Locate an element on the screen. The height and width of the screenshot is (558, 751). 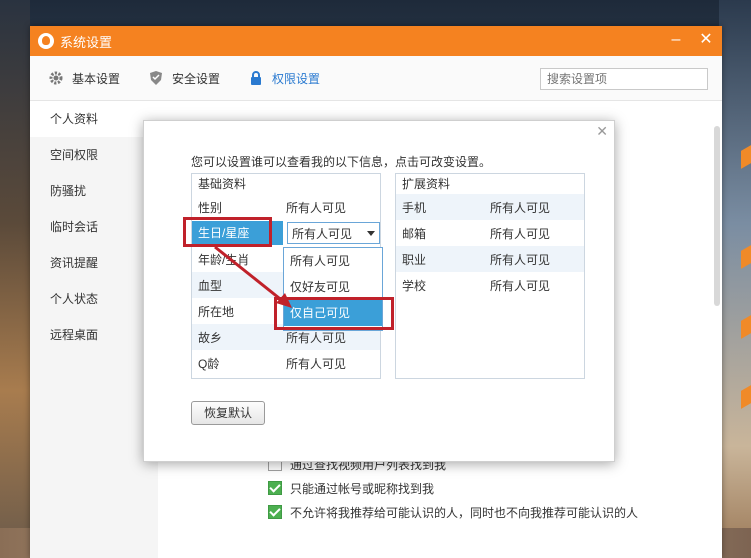
info-row-phone: 手机 所有人可见 is located at coordinates (490, 207).